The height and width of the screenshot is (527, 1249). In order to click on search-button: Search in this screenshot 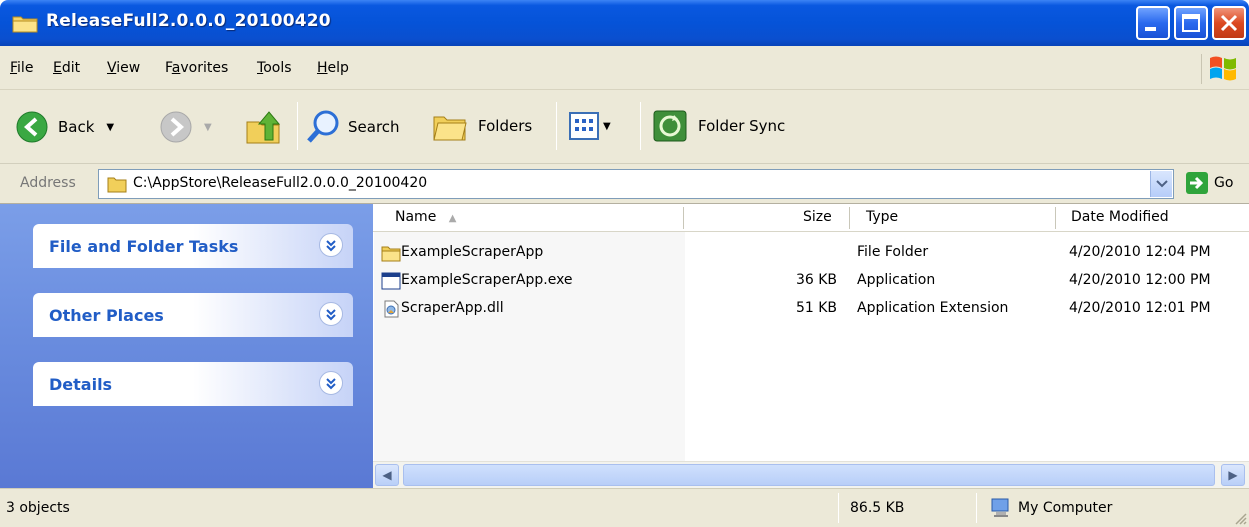, I will do `click(353, 127)`.